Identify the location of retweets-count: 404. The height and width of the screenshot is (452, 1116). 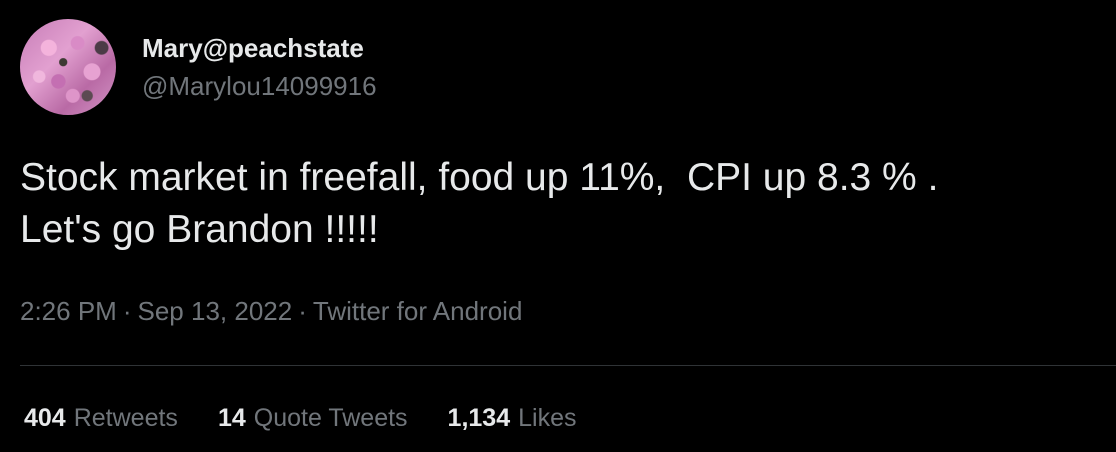
(45, 418).